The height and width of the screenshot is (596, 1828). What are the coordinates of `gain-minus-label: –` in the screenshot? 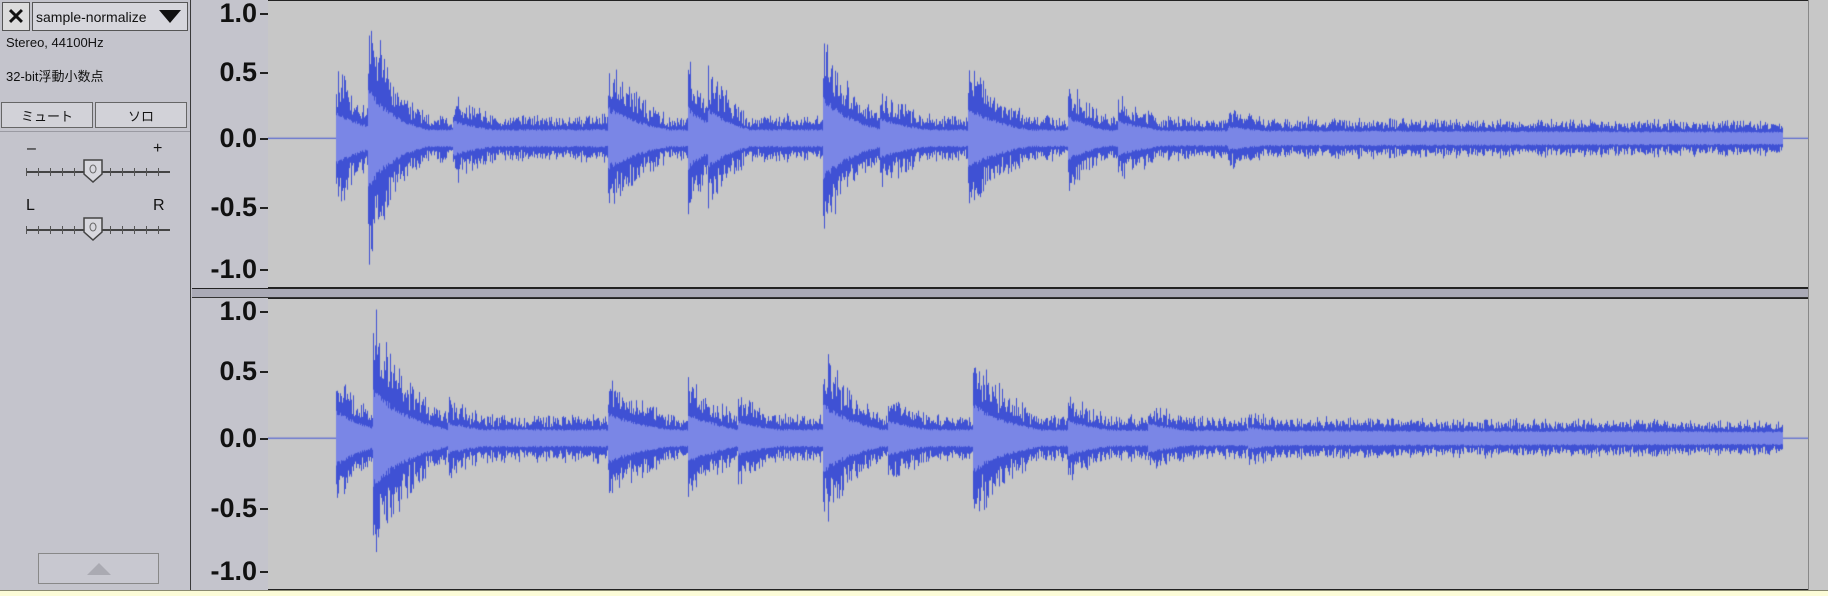 It's located at (31, 148).